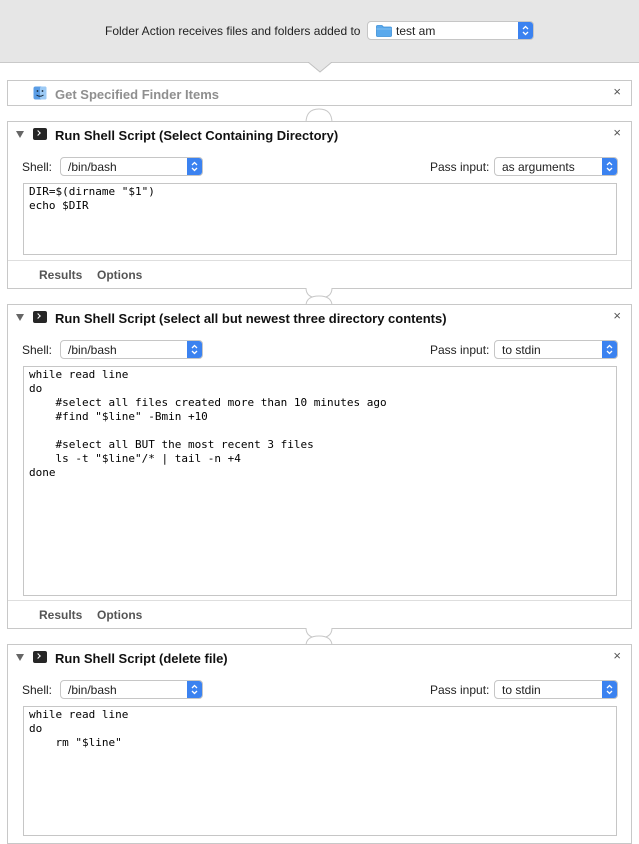 The image size is (639, 844). Describe the element at coordinates (384, 31) in the screenshot. I see `folder-icon` at that location.